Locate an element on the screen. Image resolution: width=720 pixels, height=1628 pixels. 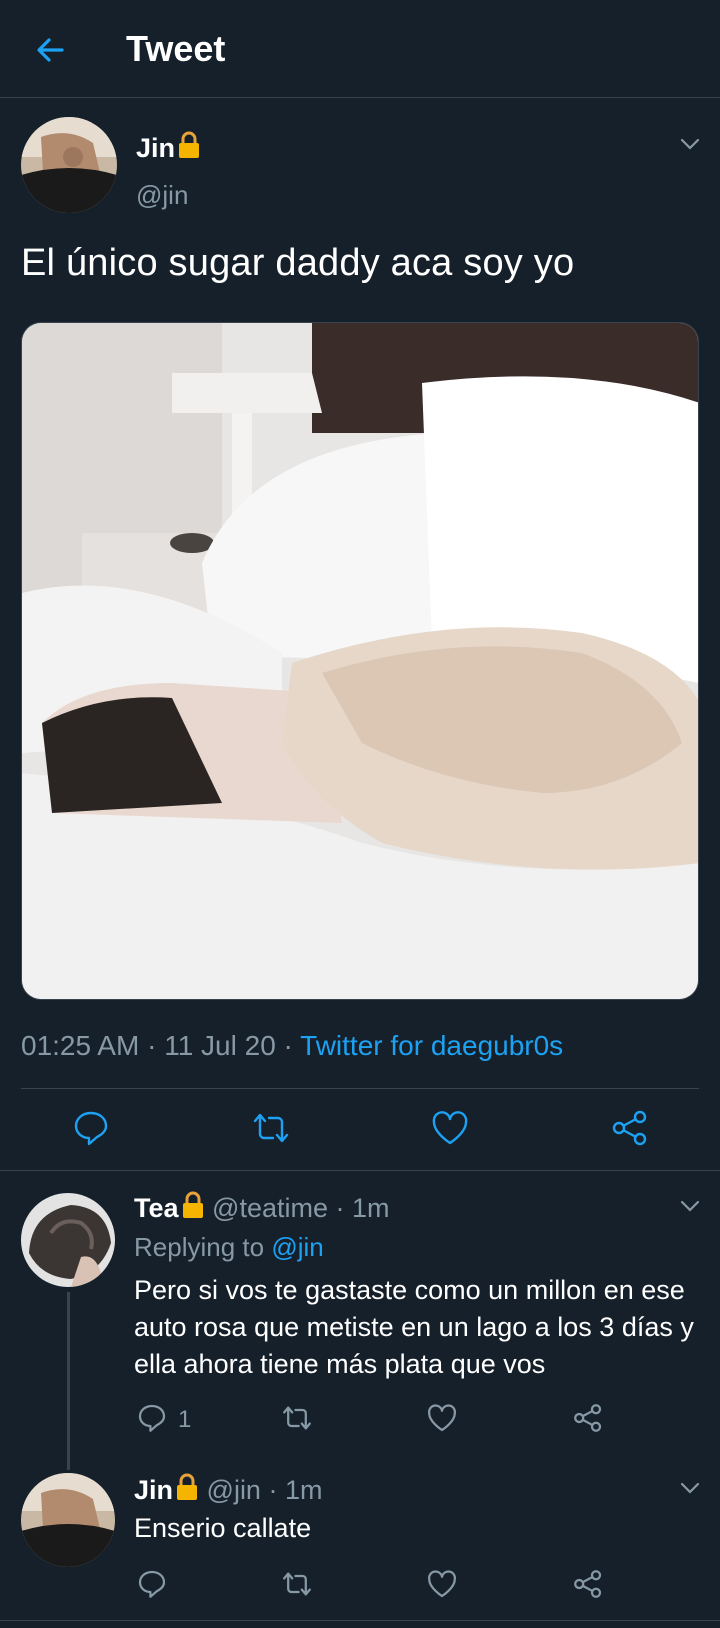
top-bar: Tweet is located at coordinates (360, 49).